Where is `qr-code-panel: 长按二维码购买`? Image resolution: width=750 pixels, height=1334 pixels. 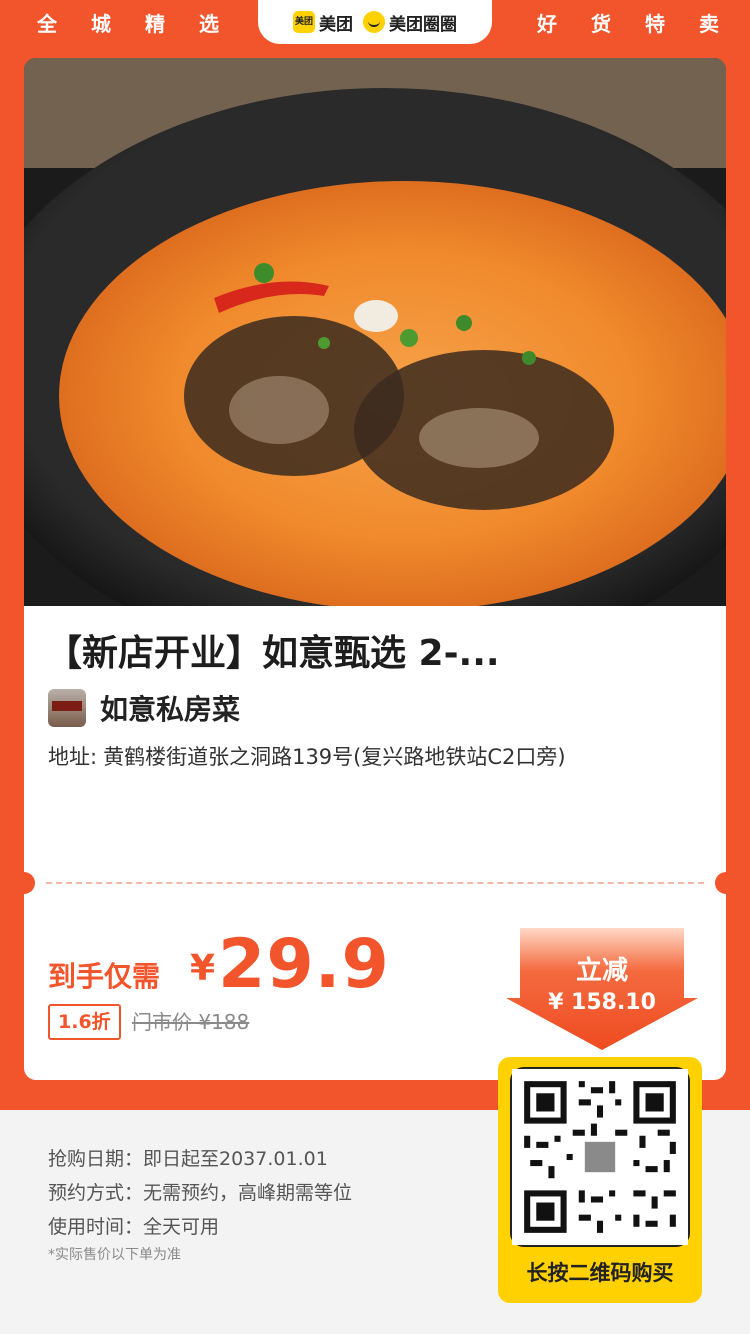 qr-code-panel: 长按二维码购买 is located at coordinates (600, 1180).